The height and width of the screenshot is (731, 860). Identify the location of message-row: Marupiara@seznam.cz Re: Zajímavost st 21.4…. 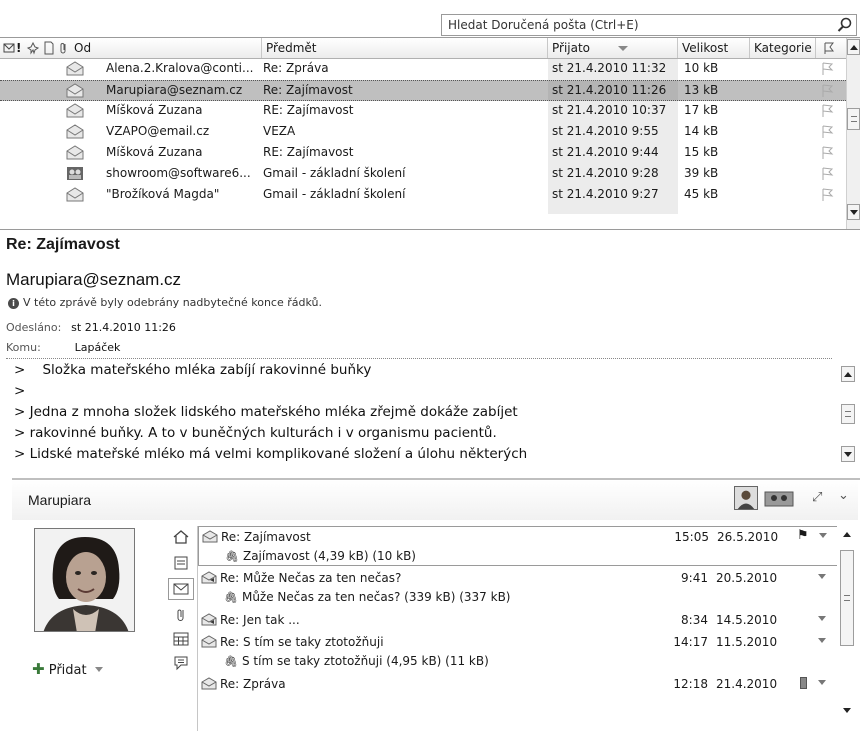
(423, 90).